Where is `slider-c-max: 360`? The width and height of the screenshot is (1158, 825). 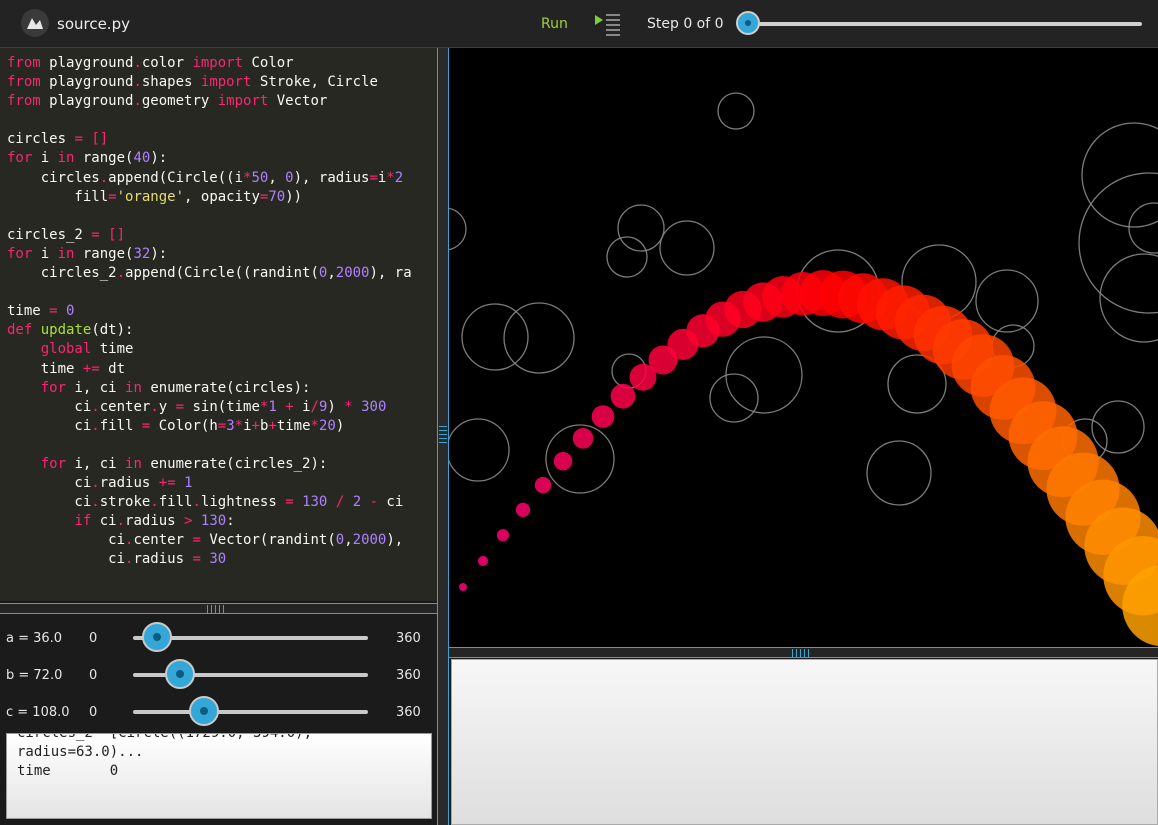 slider-c-max: 360 is located at coordinates (408, 712).